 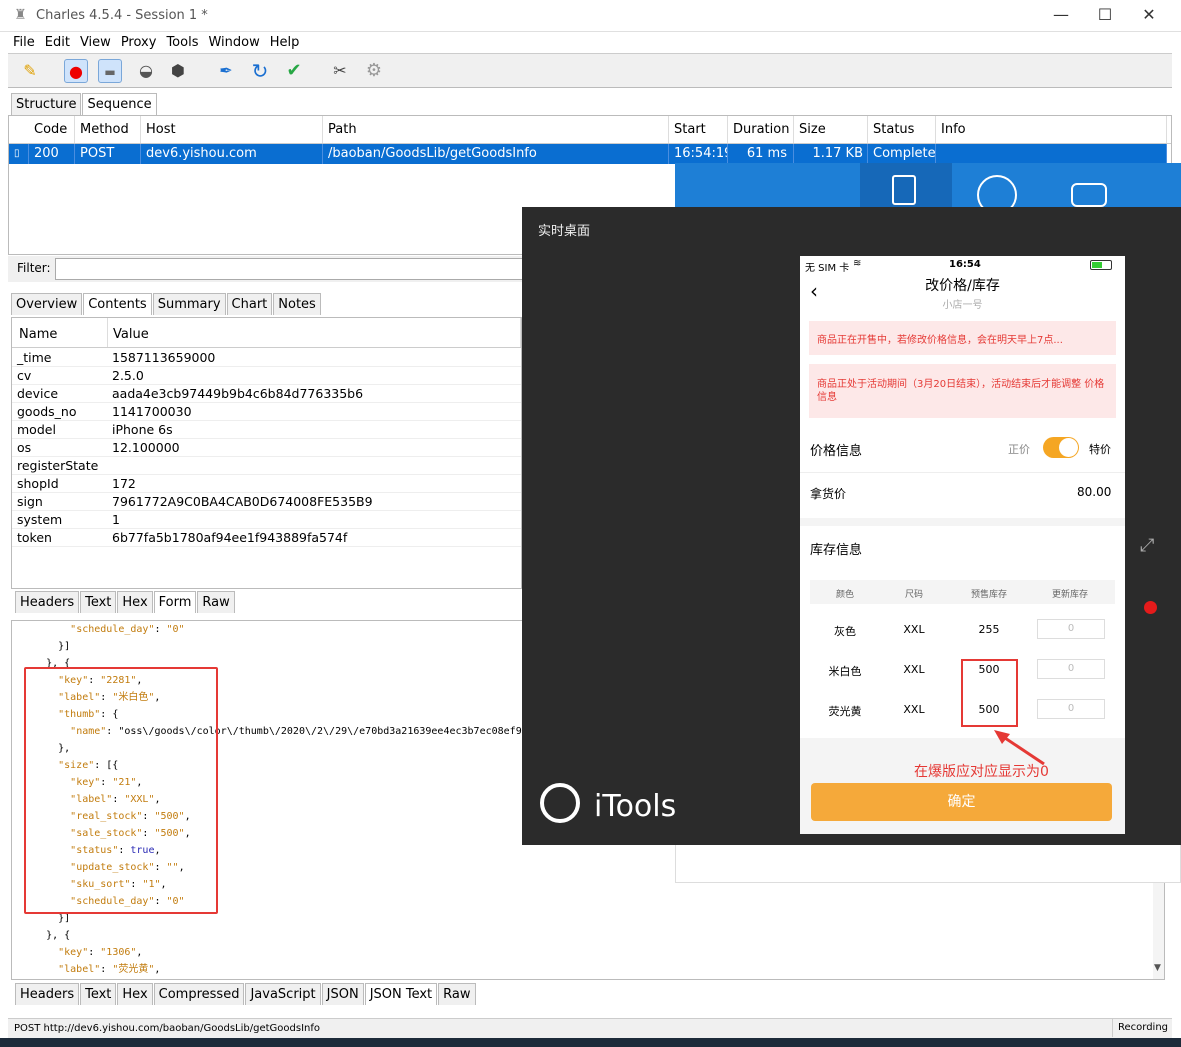 I want to click on table-row: sign 7961772A9C0BA4CAB0D674008FE535B9, so click(x=266, y=502).